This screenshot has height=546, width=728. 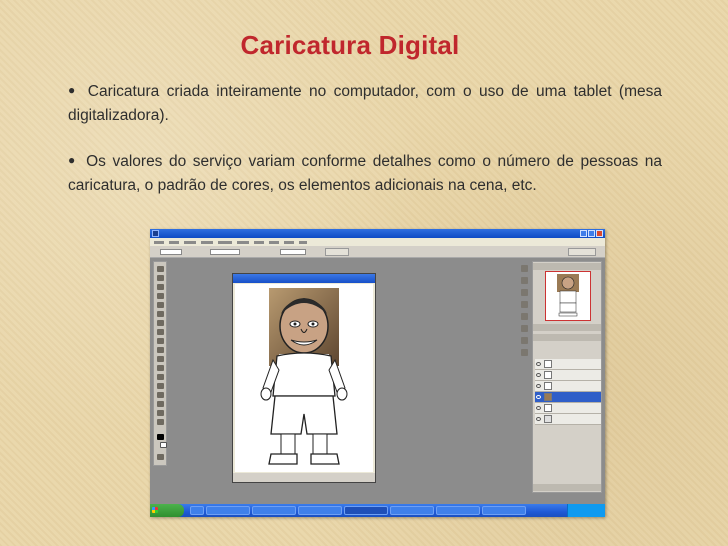 I want to click on windows-taskbar, so click(x=377, y=510).